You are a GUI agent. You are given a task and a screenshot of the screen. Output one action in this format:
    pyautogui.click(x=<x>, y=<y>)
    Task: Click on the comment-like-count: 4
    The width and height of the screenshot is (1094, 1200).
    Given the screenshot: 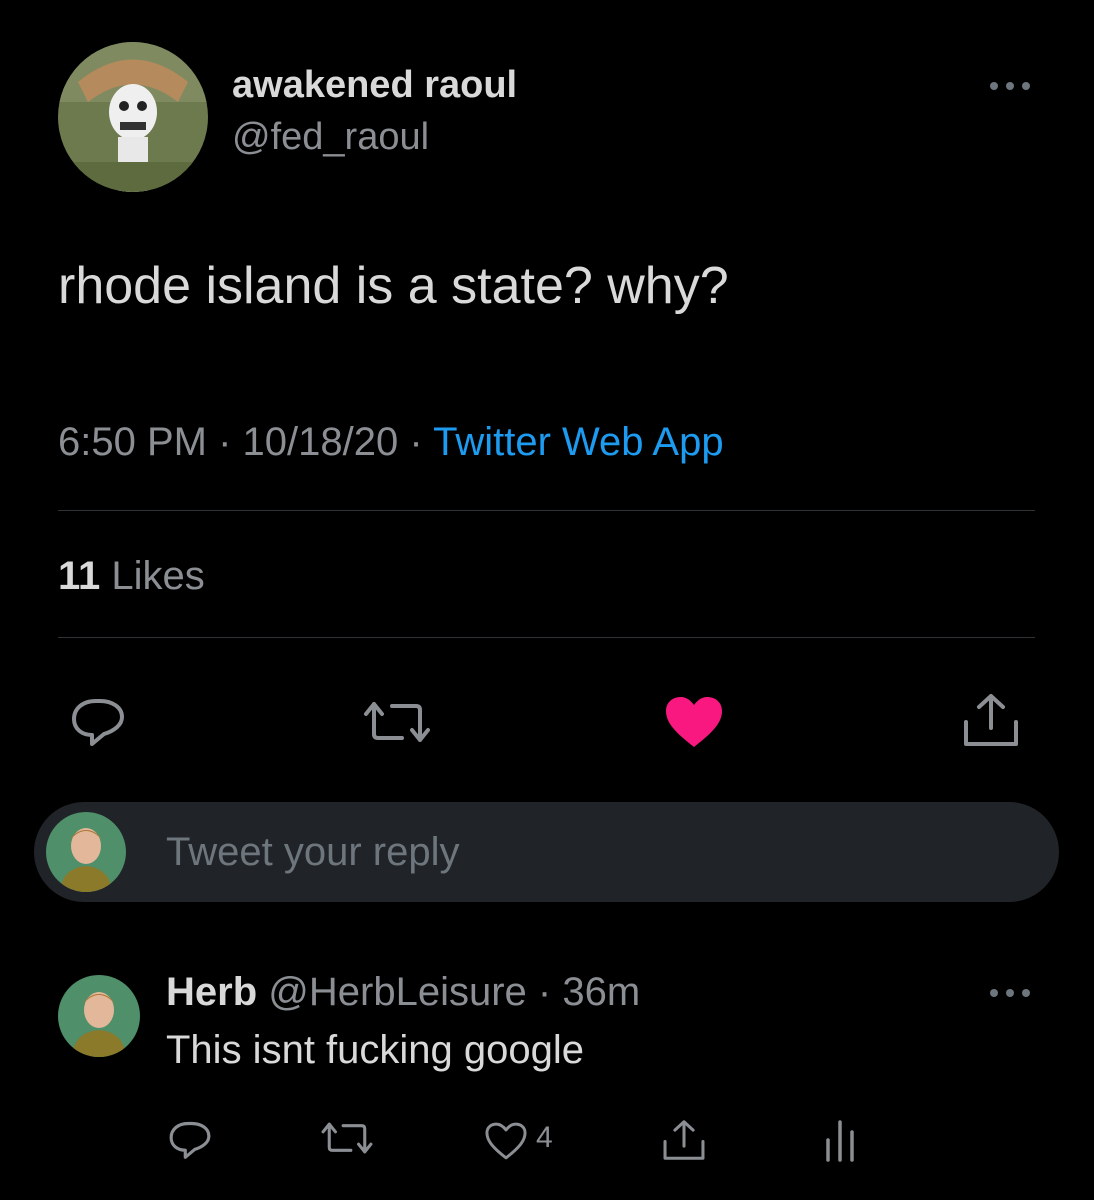 What is the action you would take?
    pyautogui.click(x=544, y=1137)
    